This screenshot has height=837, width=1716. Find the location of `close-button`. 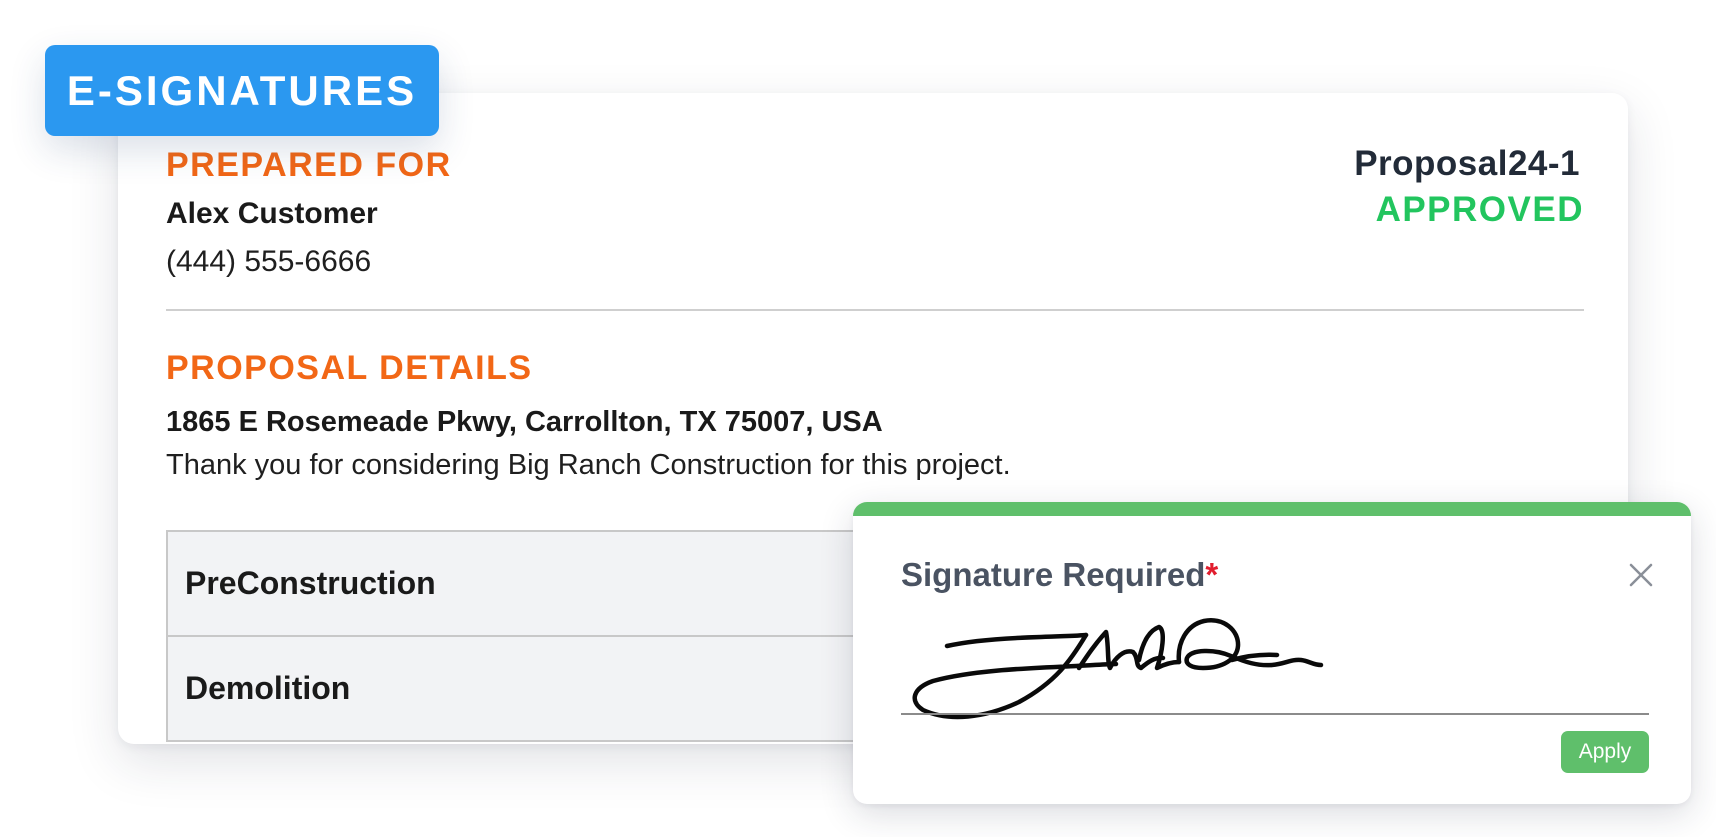

close-button is located at coordinates (1641, 575).